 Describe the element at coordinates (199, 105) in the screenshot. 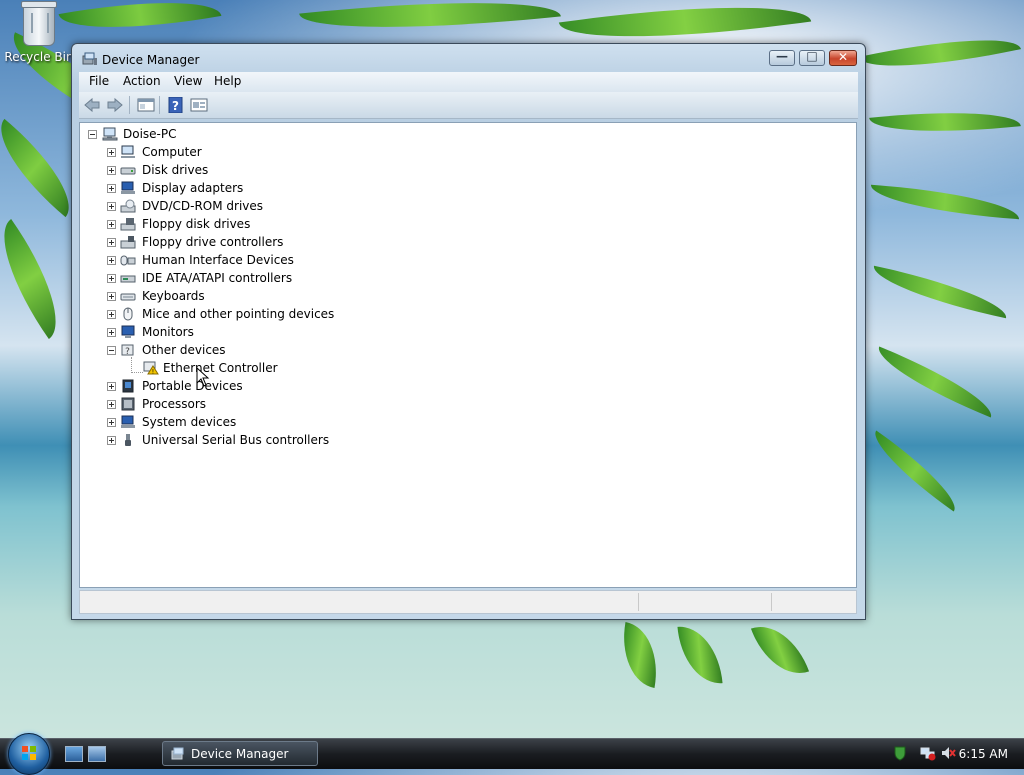

I see `device-panel-icon` at that location.